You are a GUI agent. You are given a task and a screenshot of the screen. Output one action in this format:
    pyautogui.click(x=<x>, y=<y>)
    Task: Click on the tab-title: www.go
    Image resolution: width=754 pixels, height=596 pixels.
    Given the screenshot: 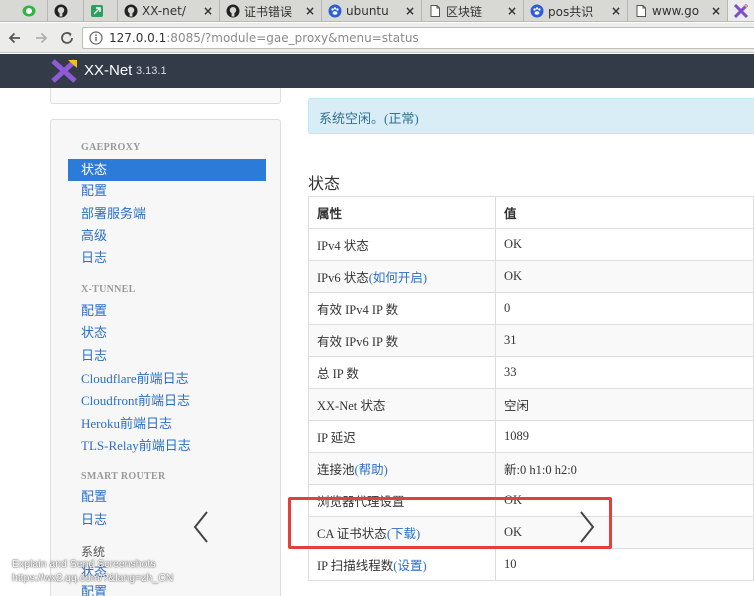 What is the action you would take?
    pyautogui.click(x=676, y=11)
    